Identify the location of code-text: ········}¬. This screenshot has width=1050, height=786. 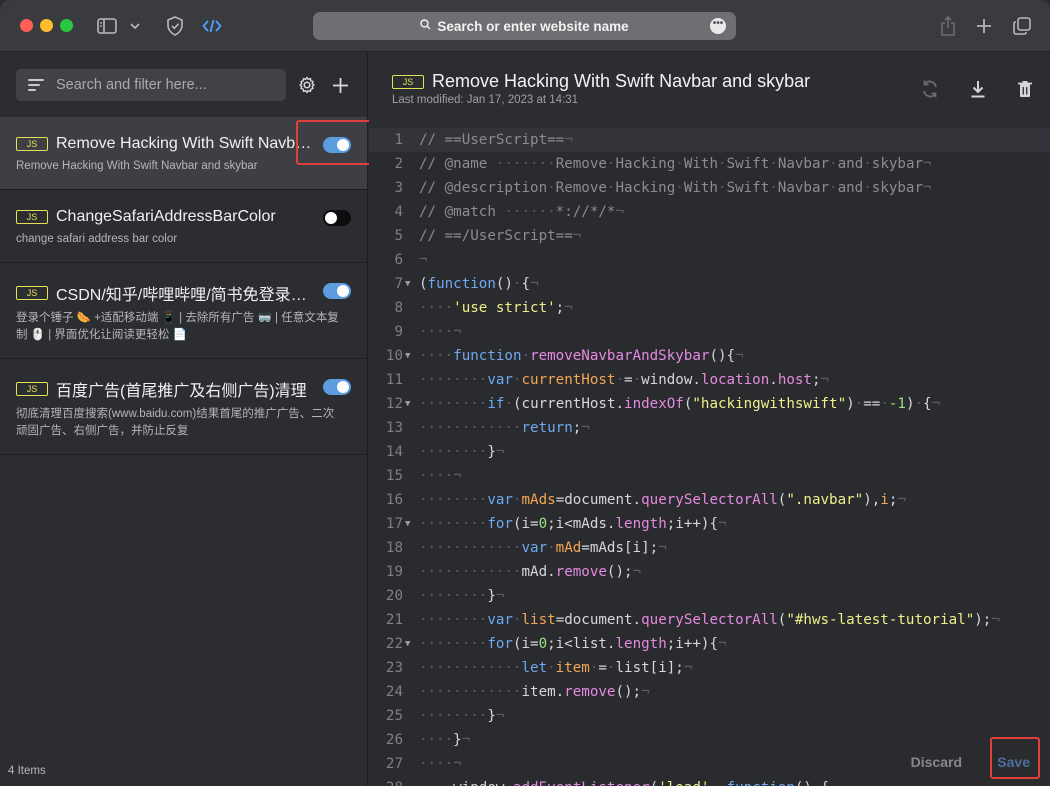
(462, 716).